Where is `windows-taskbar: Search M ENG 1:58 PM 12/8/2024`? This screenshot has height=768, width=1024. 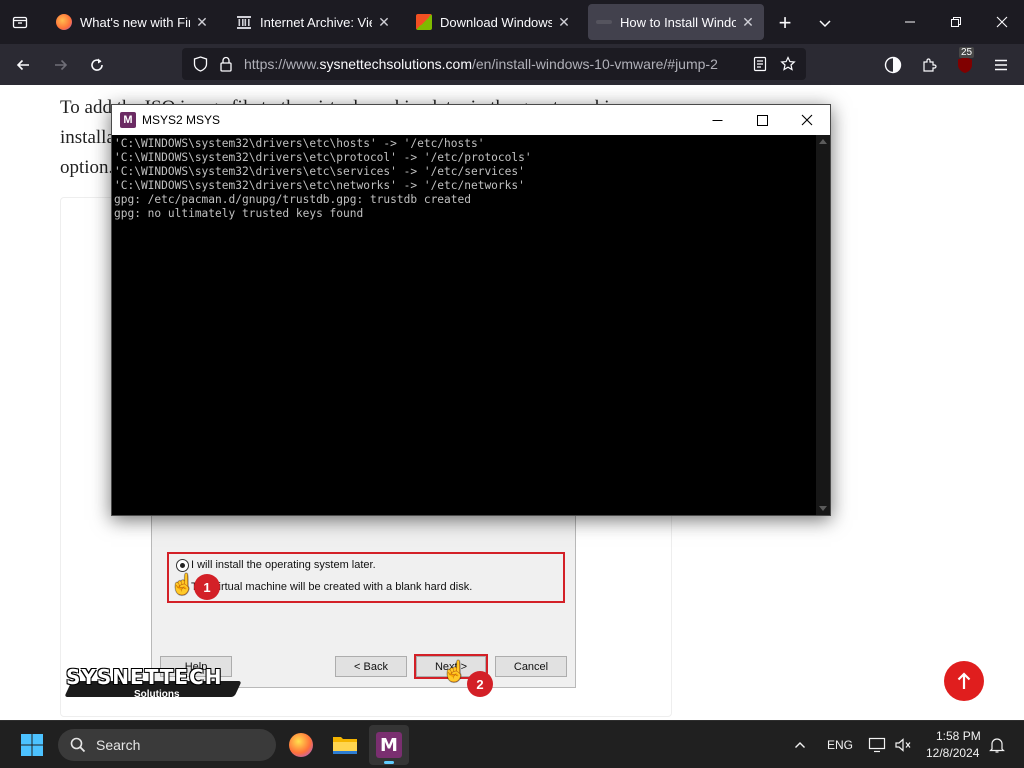
windows-taskbar: Search M ENG 1:58 PM 12/8/2024 is located at coordinates (512, 744).